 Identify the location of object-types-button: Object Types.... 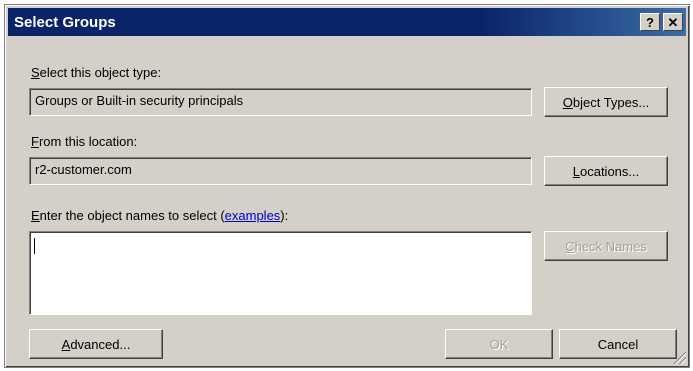
(606, 102).